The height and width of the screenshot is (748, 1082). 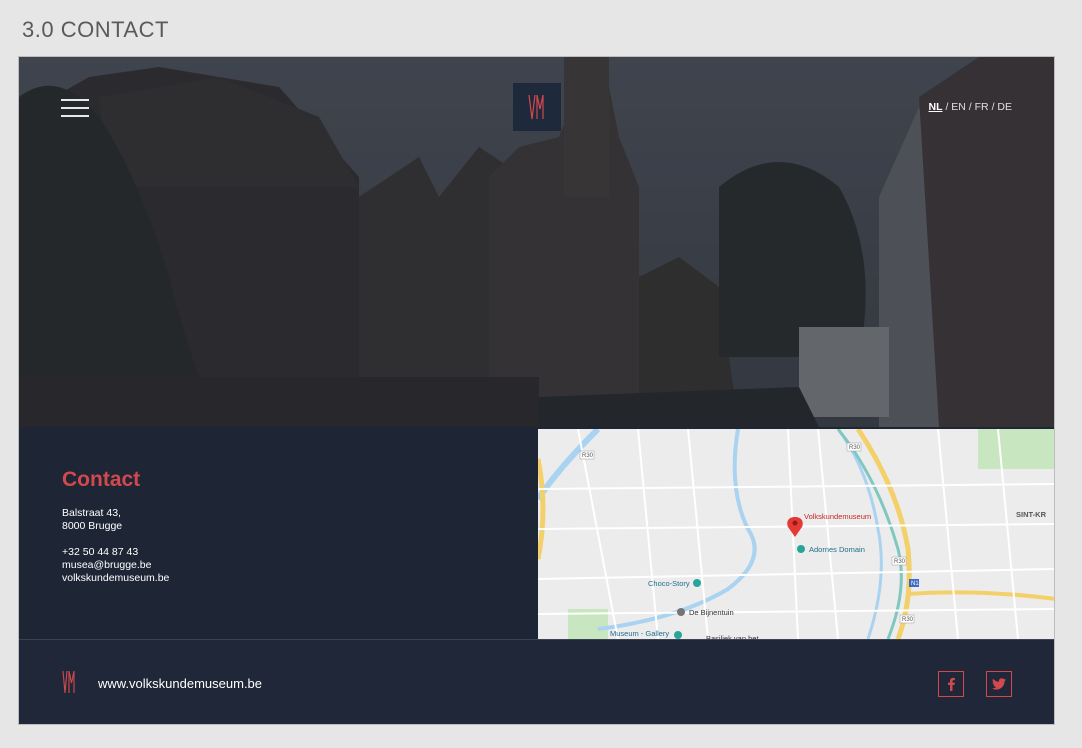 I want to click on address-city: 8000 Brugge, so click(x=92, y=526).